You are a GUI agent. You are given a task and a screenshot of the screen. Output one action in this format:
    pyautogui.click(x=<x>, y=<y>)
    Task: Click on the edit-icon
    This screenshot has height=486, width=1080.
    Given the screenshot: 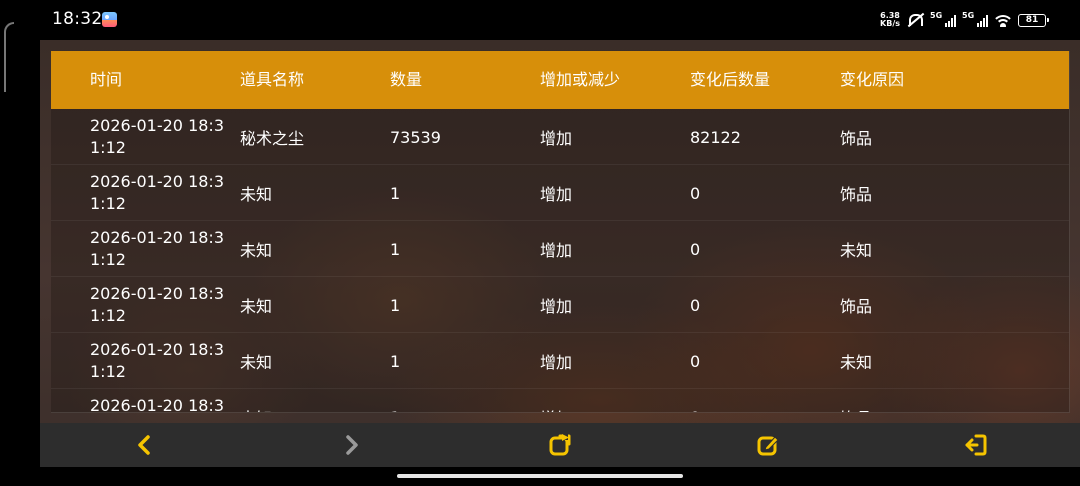 What is the action you would take?
    pyautogui.click(x=768, y=446)
    